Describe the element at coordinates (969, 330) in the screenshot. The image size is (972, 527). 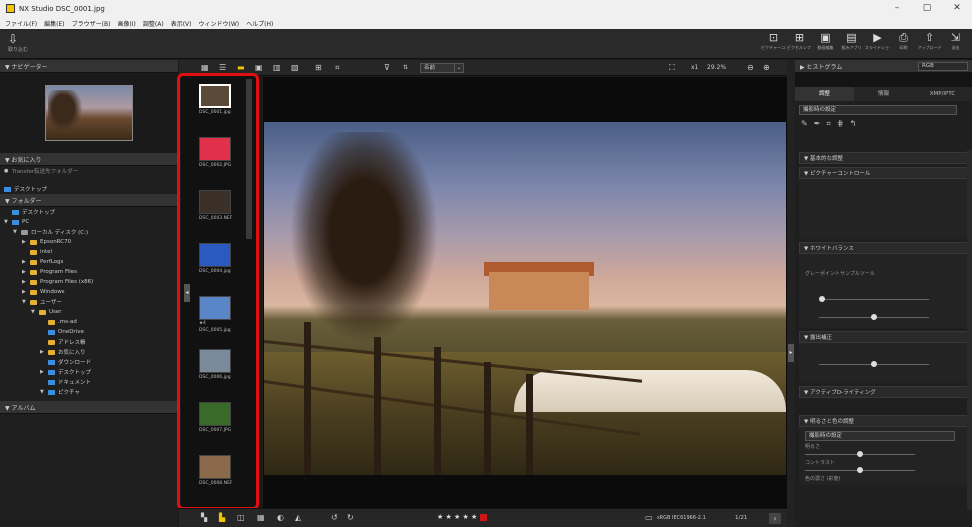
I see `right-panel-scrollbar` at that location.